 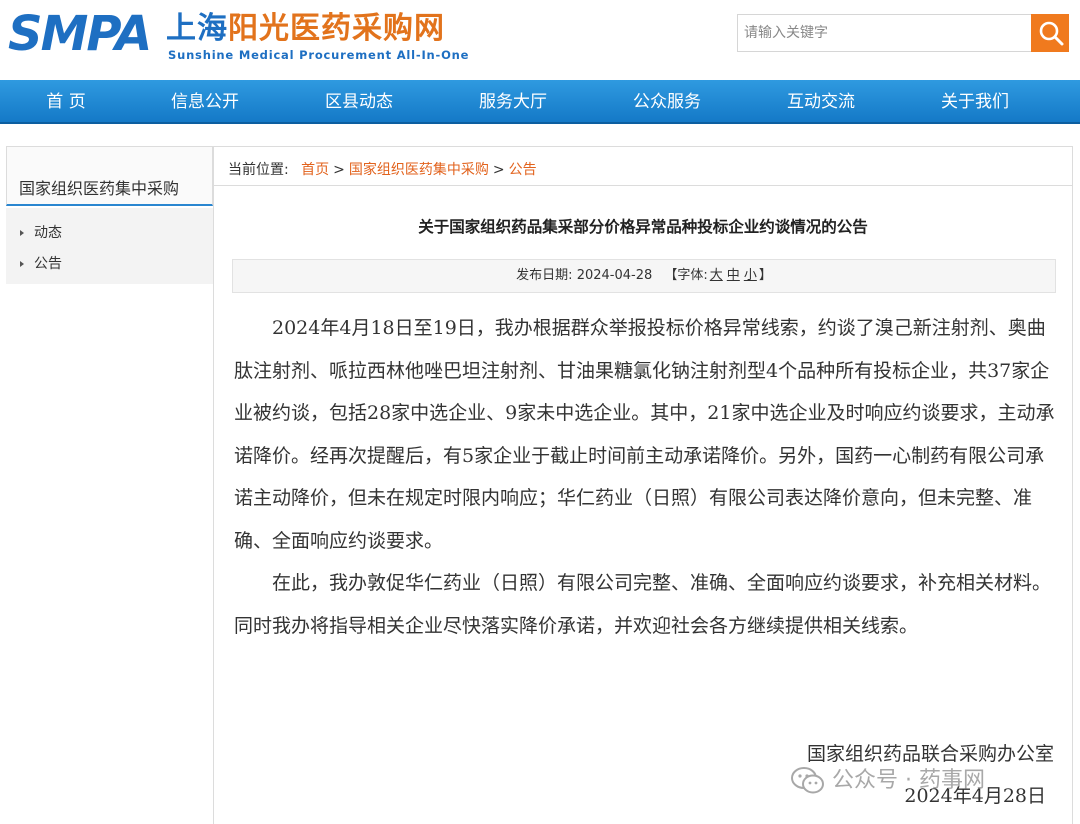 What do you see at coordinates (80, 34) in the screenshot?
I see `logo-abbr: SMPA` at bounding box center [80, 34].